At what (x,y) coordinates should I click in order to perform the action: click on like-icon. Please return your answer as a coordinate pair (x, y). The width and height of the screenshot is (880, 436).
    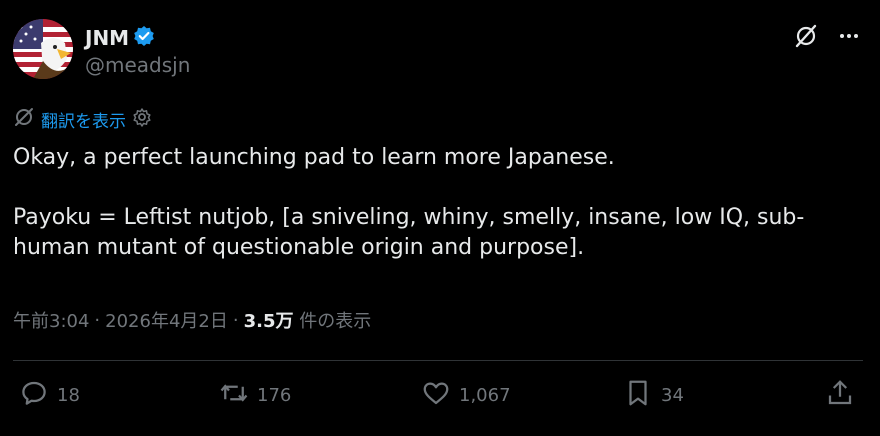
    Looking at the image, I should click on (436, 395).